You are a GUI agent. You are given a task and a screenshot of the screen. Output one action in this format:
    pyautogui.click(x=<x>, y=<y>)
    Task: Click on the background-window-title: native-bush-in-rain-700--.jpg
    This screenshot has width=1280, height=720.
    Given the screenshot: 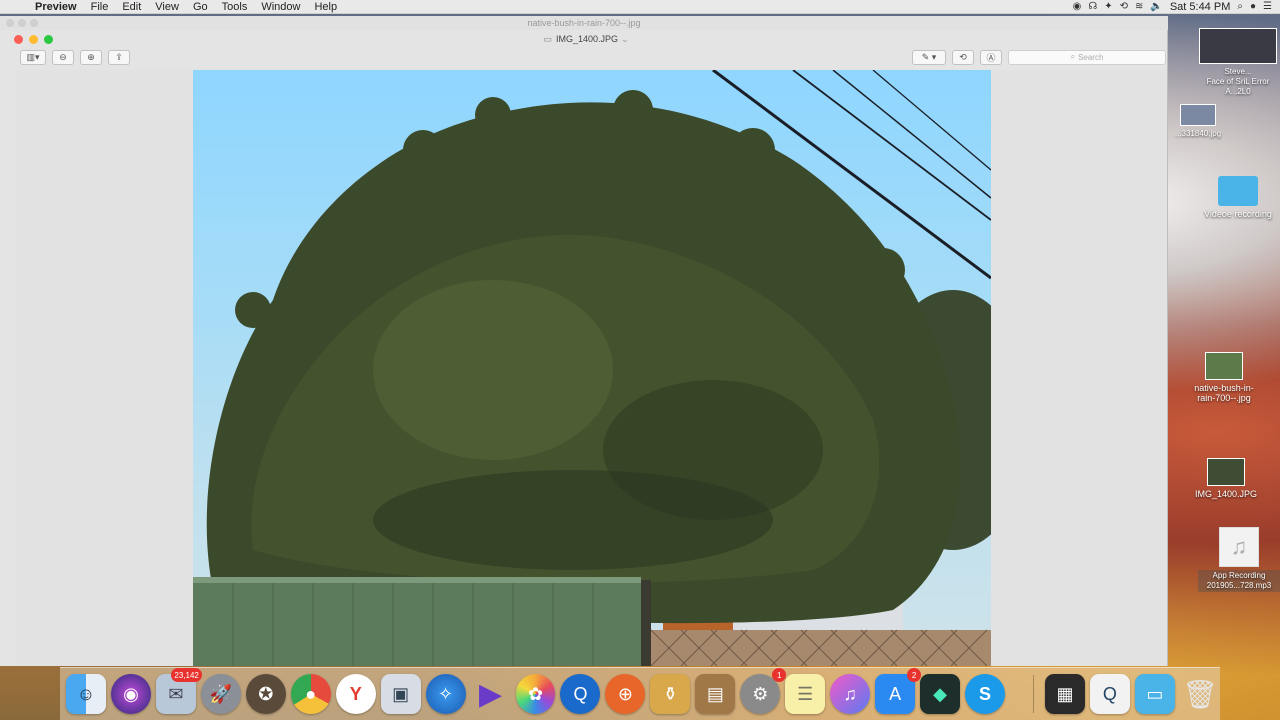 What is the action you would take?
    pyautogui.click(x=584, y=23)
    